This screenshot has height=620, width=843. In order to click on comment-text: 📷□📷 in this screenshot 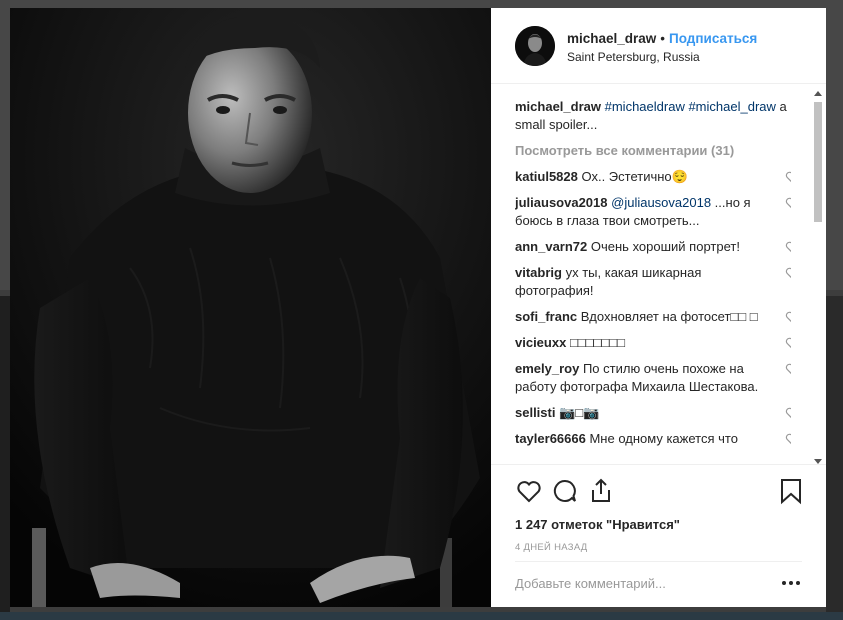, I will do `click(579, 412)`.